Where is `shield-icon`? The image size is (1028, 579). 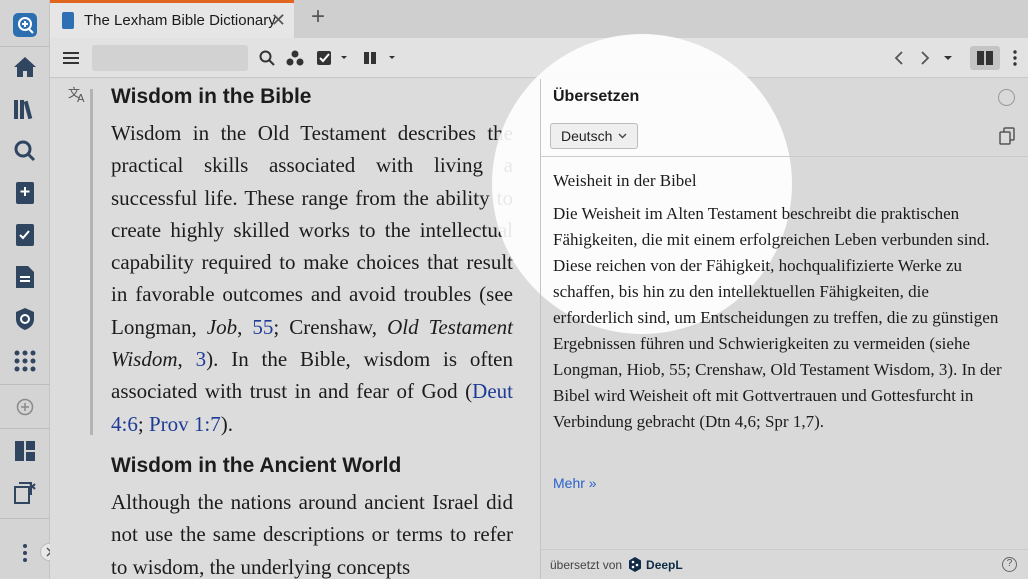 shield-icon is located at coordinates (25, 319).